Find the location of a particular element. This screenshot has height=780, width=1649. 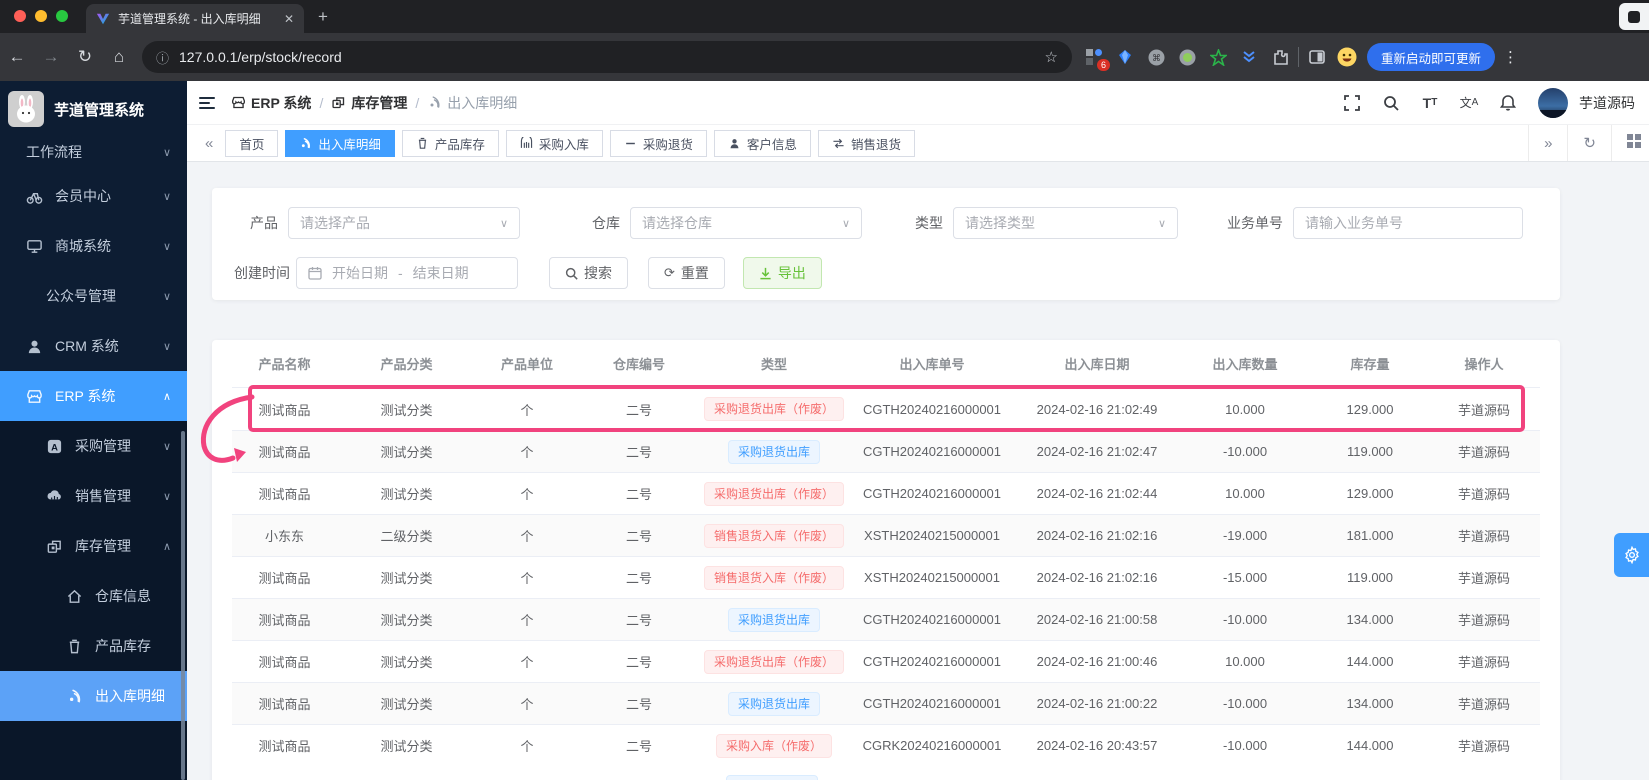

window-controls is located at coordinates (41, 16).